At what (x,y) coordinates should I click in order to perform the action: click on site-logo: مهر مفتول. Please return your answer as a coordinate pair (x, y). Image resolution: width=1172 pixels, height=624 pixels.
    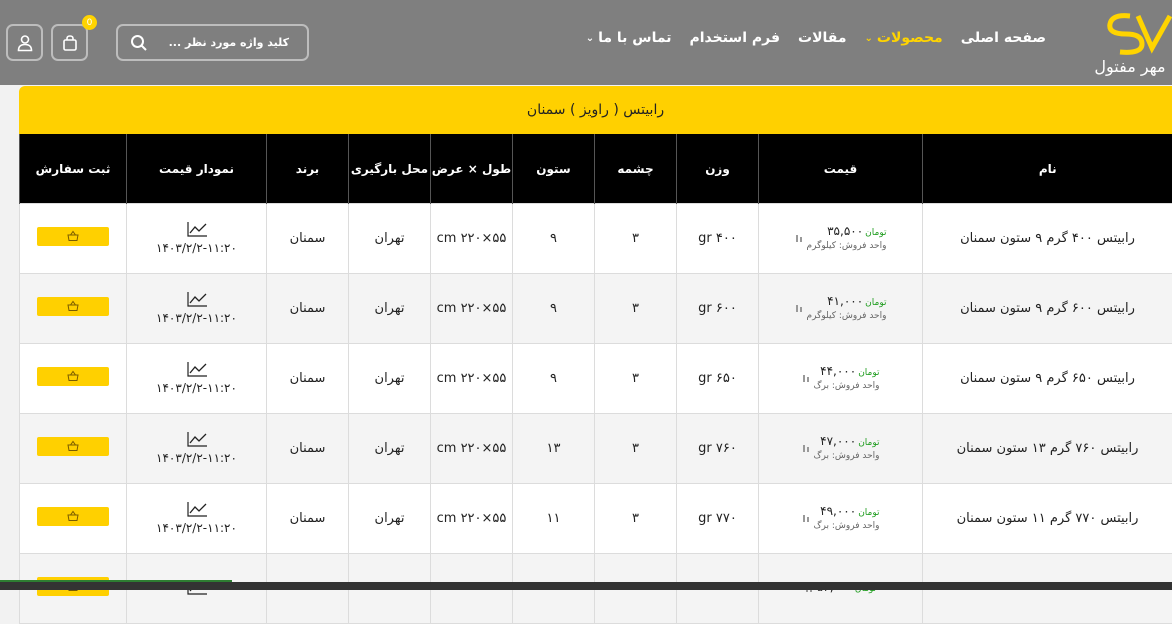
    Looking at the image, I should click on (1131, 42).